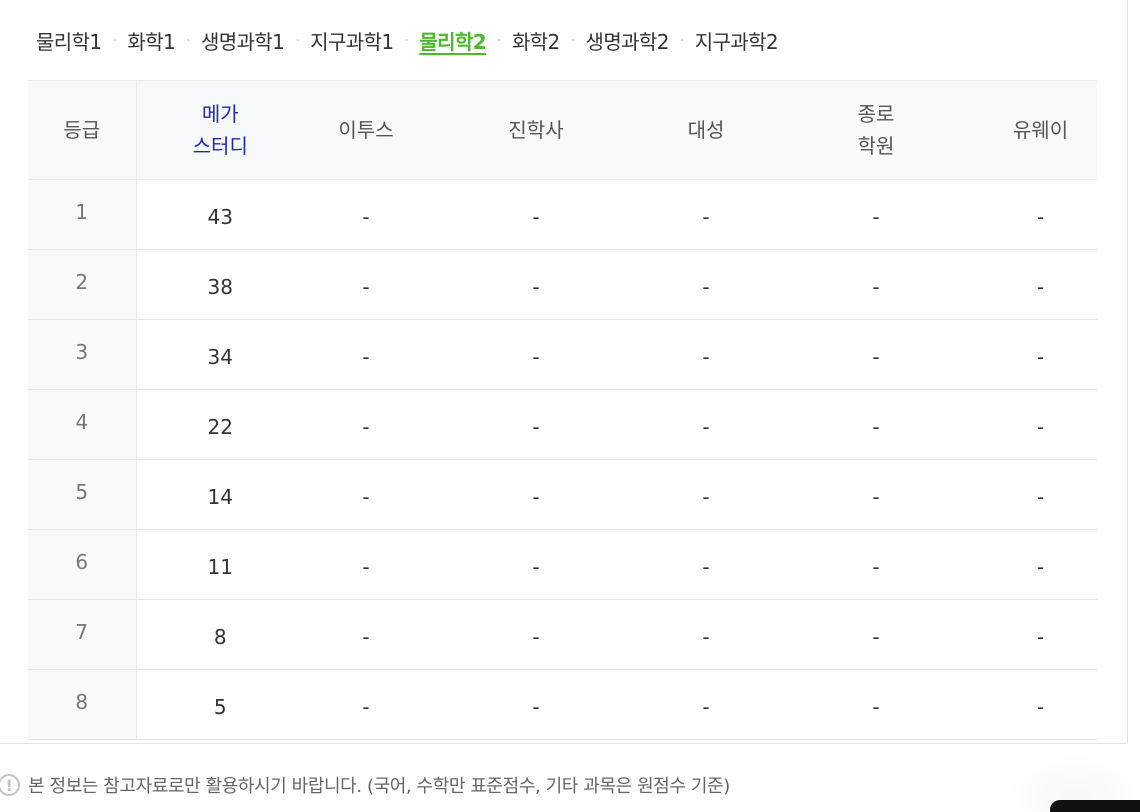  Describe the element at coordinates (220, 146) in the screenshot. I see `header-megastudy-line2: 스터디` at that location.